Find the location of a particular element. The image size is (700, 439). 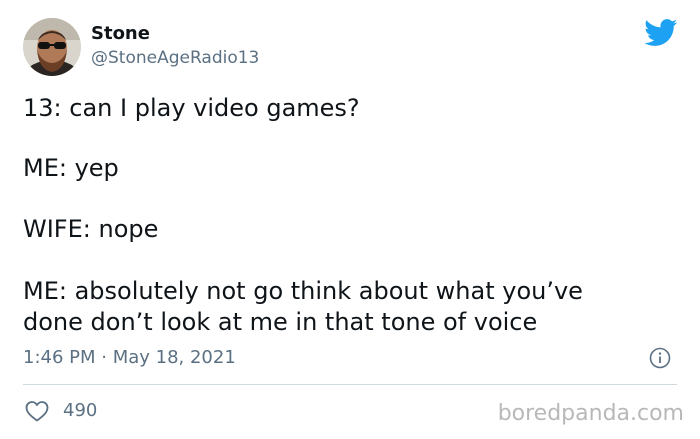

tweet-text-line-2: ME: yep is located at coordinates (71, 168).